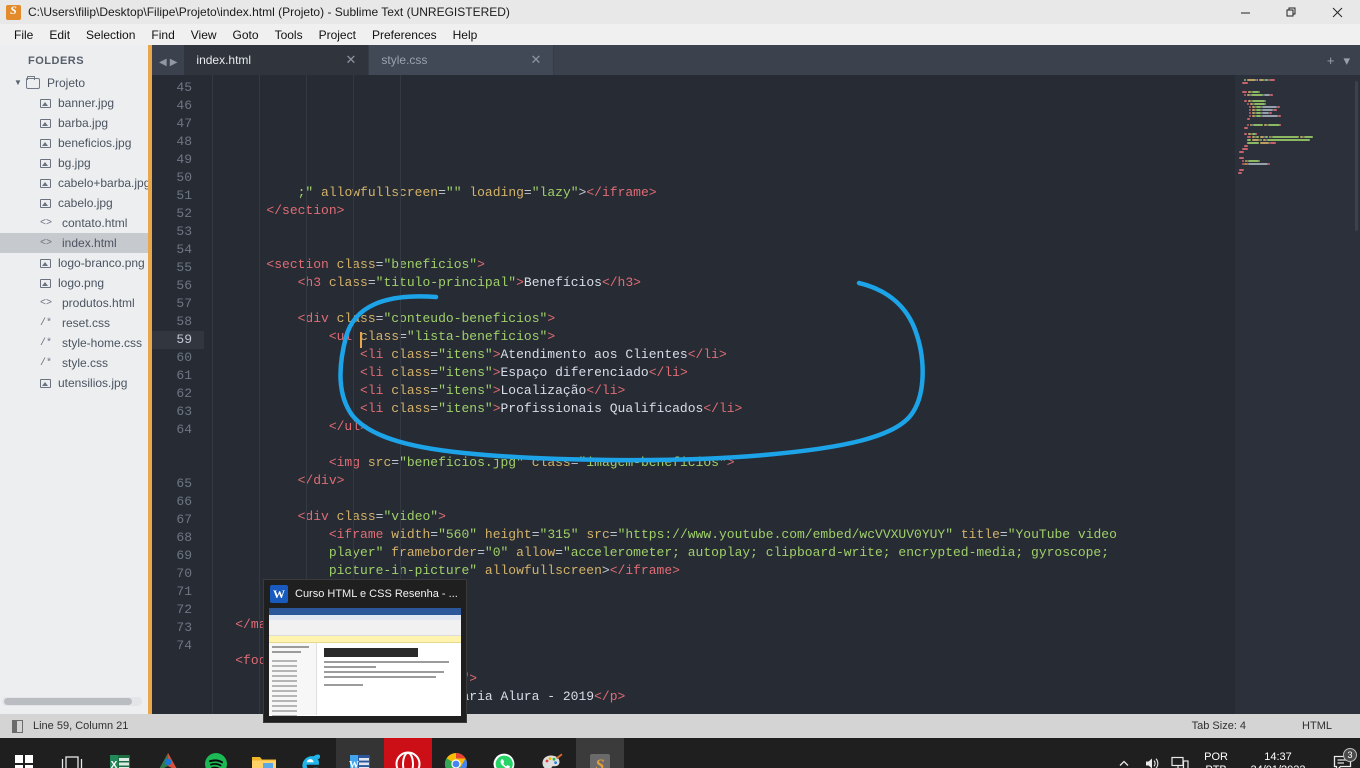  Describe the element at coordinates (719, 481) in the screenshot. I see `code-line: </div>` at that location.